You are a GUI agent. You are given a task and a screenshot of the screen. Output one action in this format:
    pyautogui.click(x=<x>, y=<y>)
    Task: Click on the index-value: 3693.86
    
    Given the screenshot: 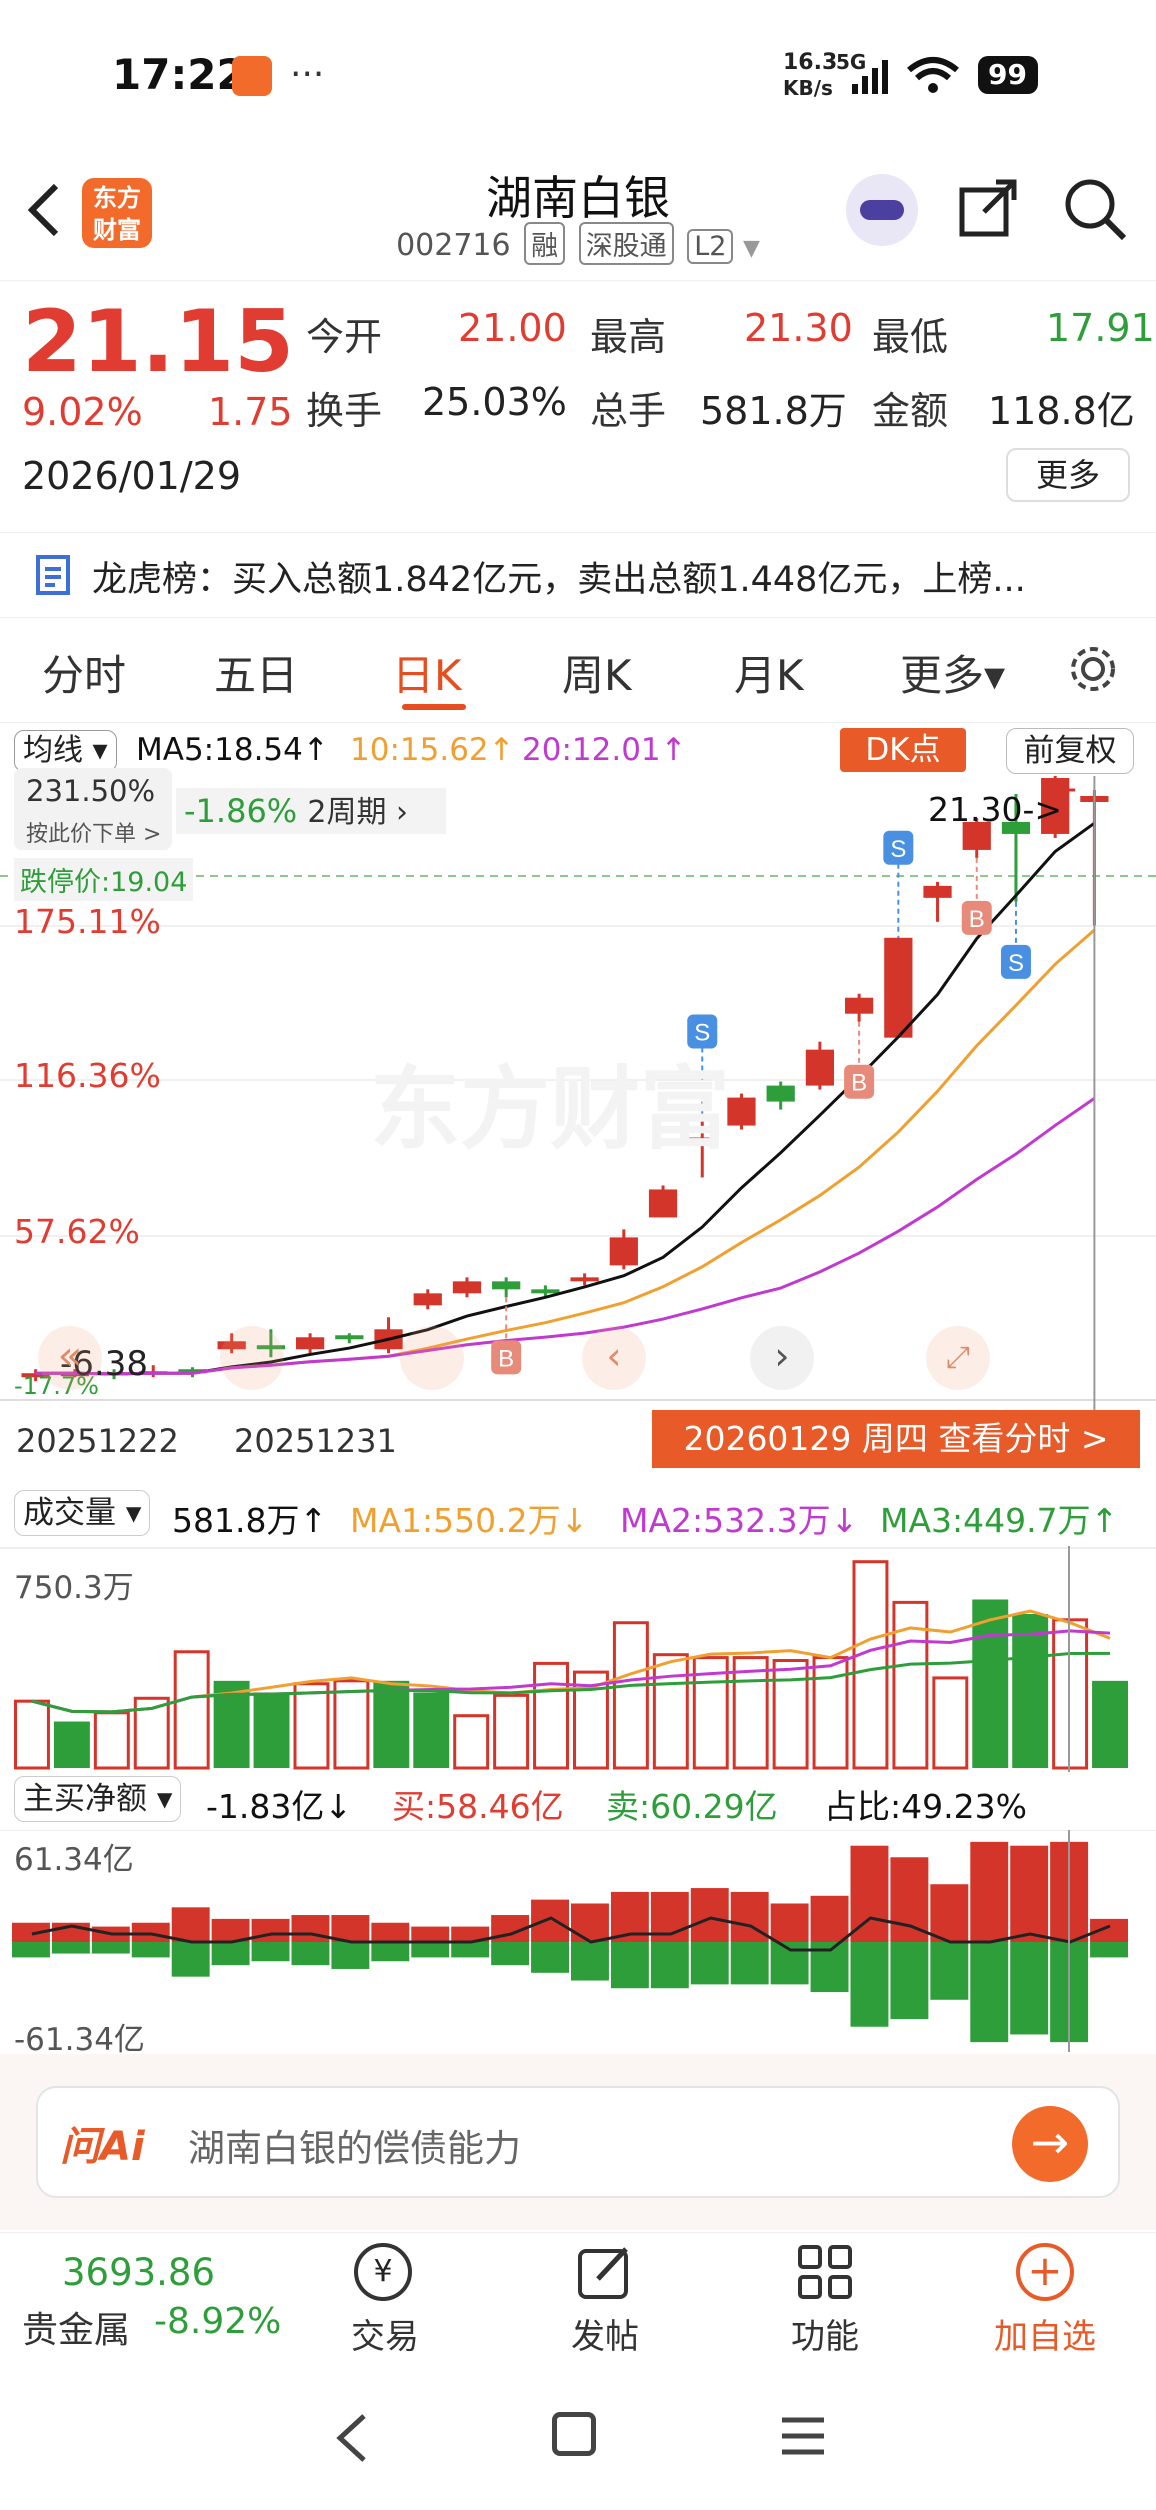 What is the action you would take?
    pyautogui.click(x=138, y=2272)
    